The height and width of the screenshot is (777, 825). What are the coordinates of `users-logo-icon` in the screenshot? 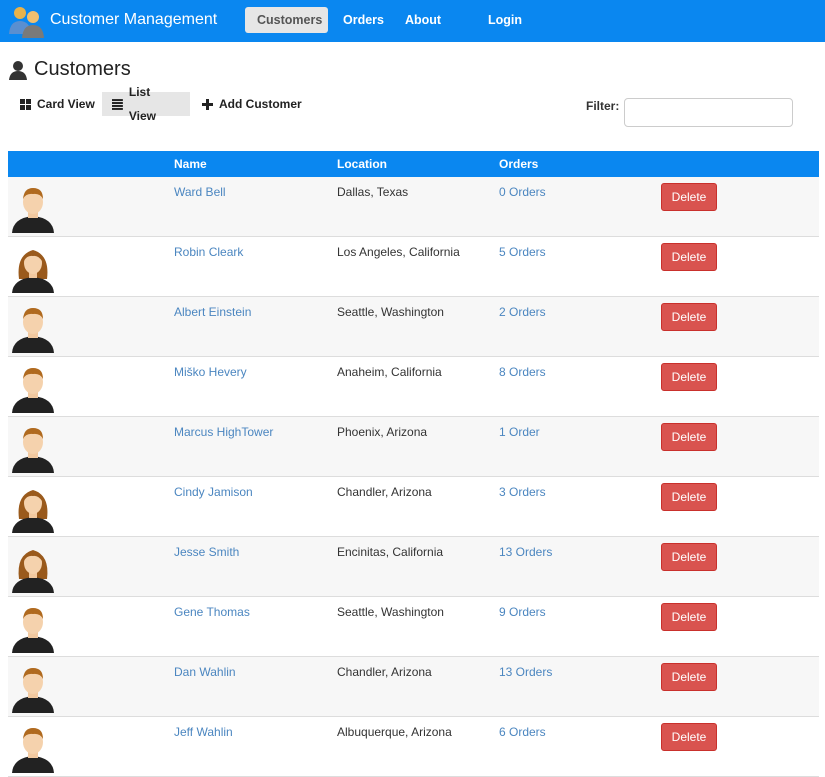 It's located at (26, 22).